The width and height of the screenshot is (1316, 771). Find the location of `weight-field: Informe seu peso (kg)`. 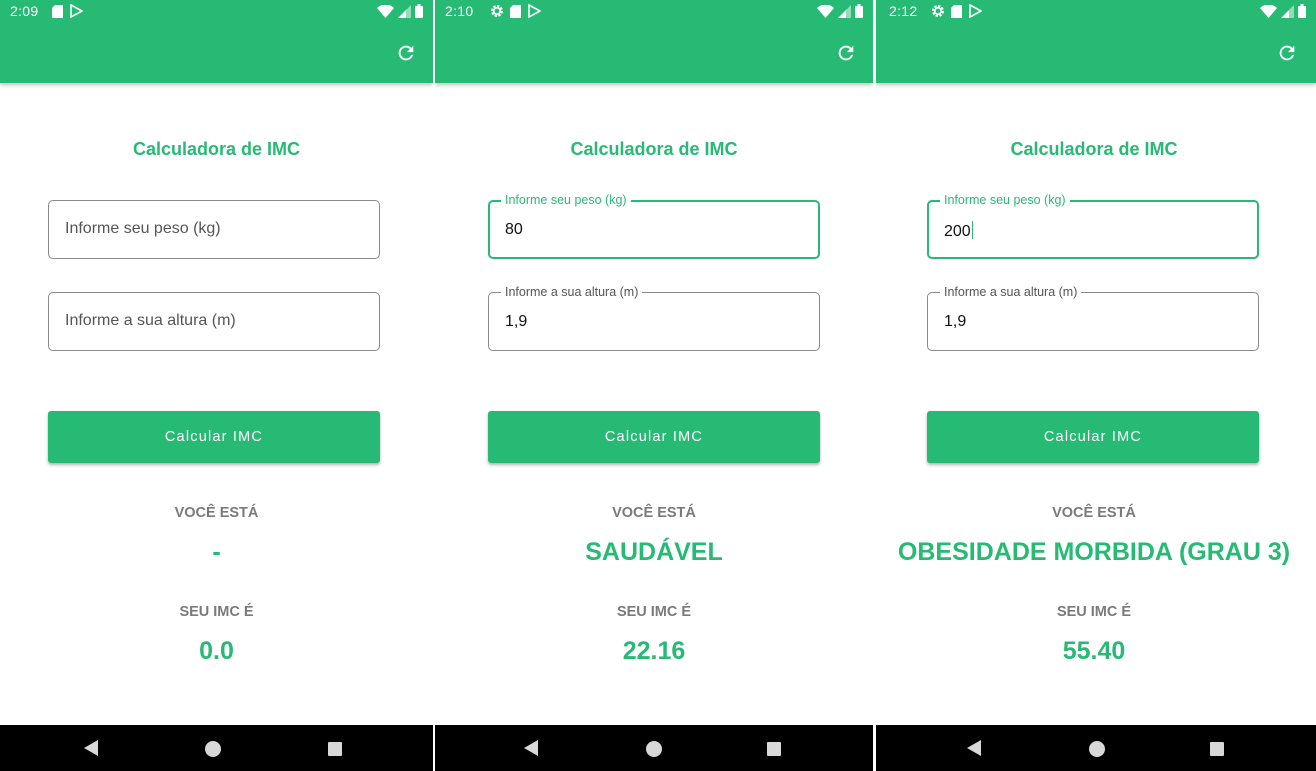

weight-field: Informe seu peso (kg) is located at coordinates (214, 229).